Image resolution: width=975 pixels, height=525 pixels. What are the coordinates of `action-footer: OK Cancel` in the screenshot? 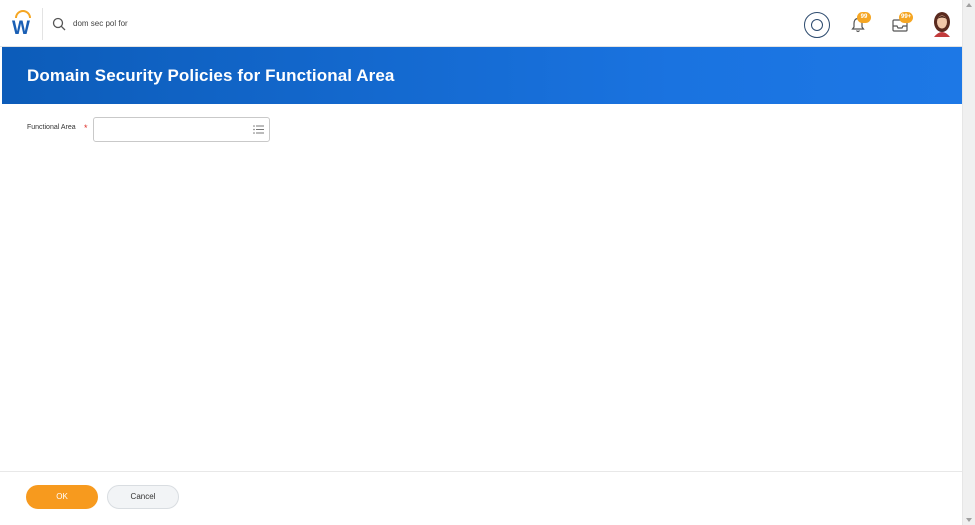 It's located at (481, 498).